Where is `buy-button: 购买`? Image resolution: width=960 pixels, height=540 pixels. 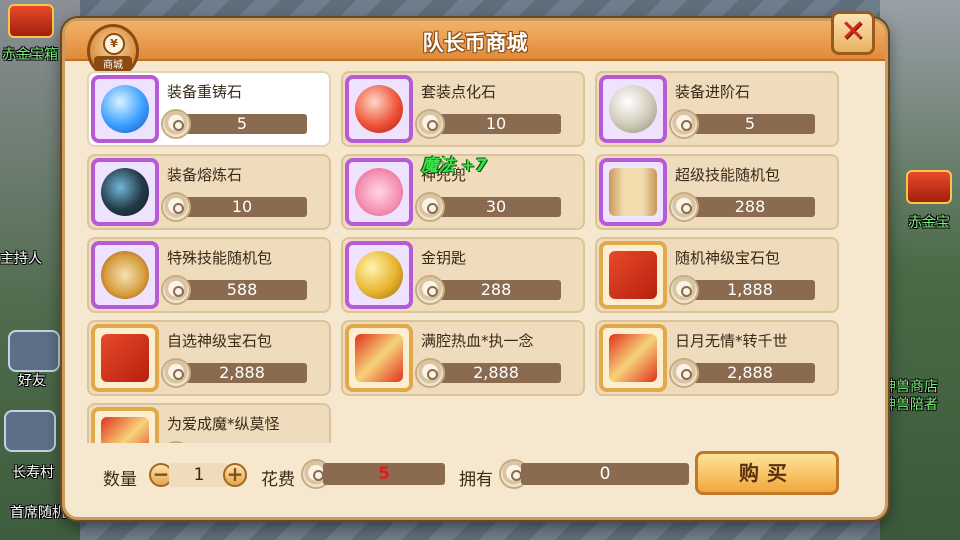
buy-button: 购买 is located at coordinates (767, 473).